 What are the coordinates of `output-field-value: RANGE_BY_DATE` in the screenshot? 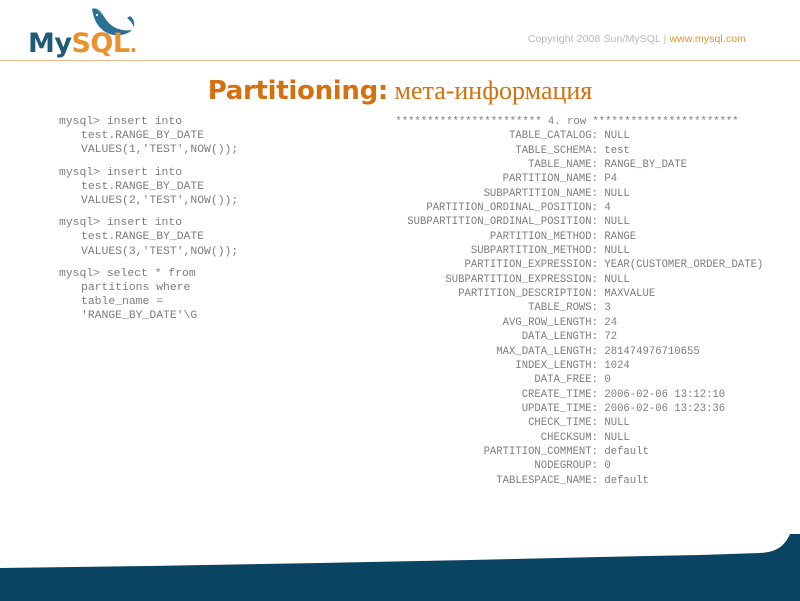 It's located at (643, 165).